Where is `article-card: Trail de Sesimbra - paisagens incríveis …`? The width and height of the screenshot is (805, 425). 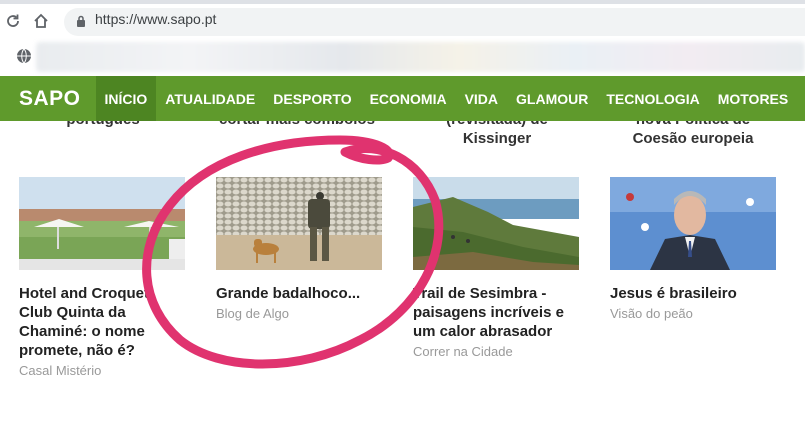 article-card: Trail de Sesimbra - paisagens incríveis … is located at coordinates (496, 268).